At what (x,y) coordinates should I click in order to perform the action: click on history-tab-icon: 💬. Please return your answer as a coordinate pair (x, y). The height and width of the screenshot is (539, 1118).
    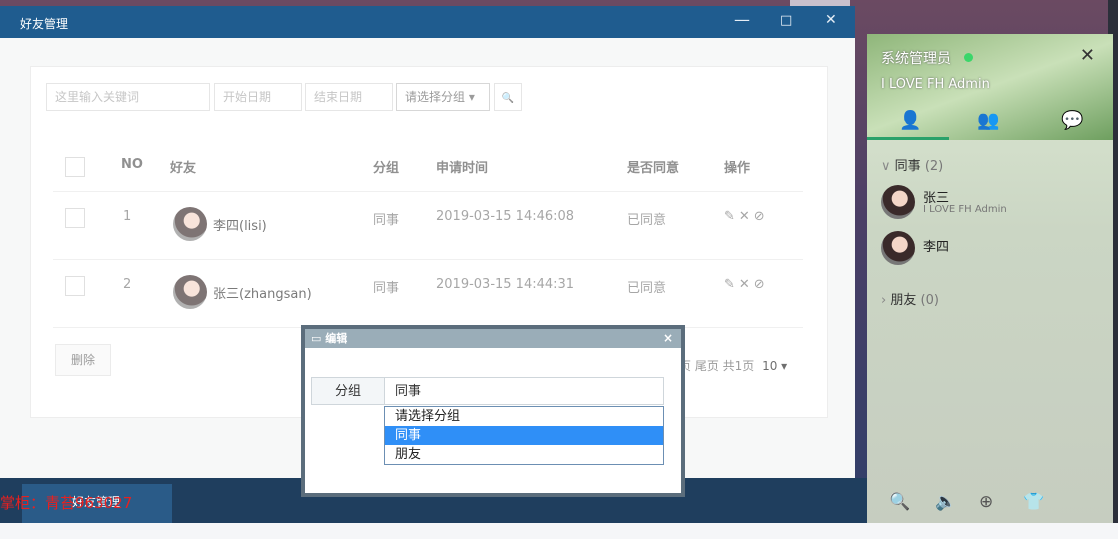
    Looking at the image, I should click on (1072, 120).